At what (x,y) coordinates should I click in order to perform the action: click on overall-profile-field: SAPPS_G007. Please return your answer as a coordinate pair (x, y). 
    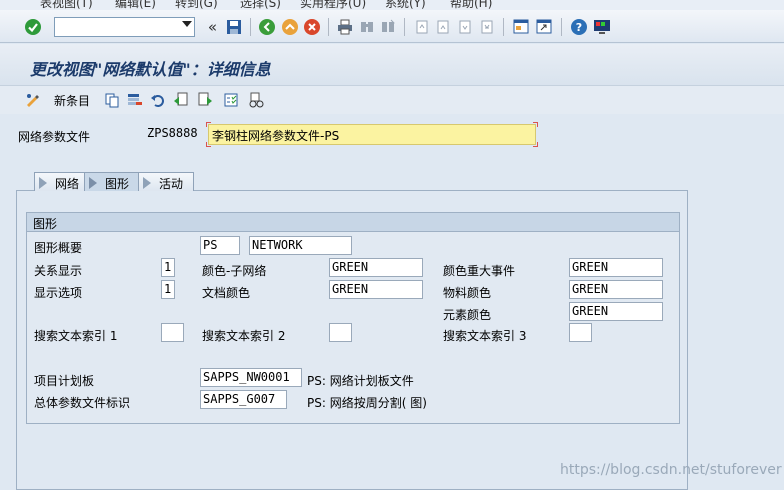
    Looking at the image, I should click on (243, 399).